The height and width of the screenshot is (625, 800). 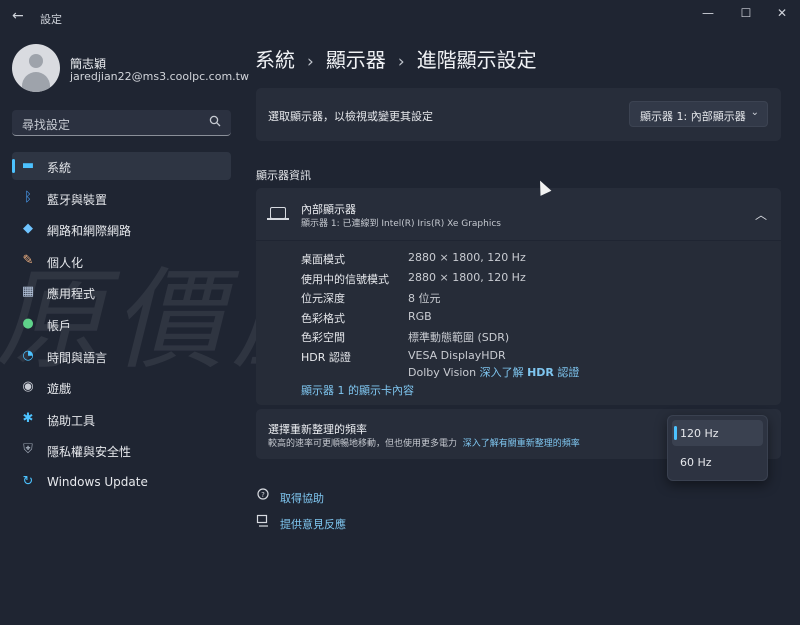 What do you see at coordinates (121, 419) in the screenshot?
I see `sidebar-item: ✱ 協助工具` at bounding box center [121, 419].